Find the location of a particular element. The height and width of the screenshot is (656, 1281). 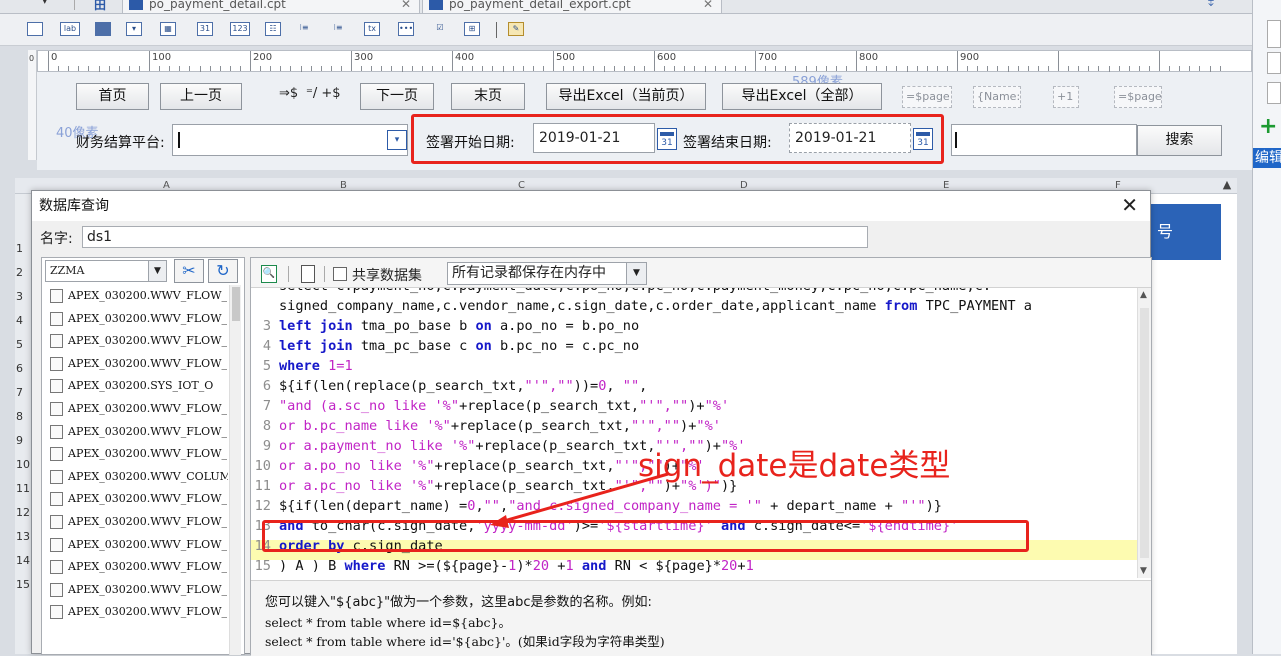

new-tab-icon: 田+ is located at coordinates (103, 13).